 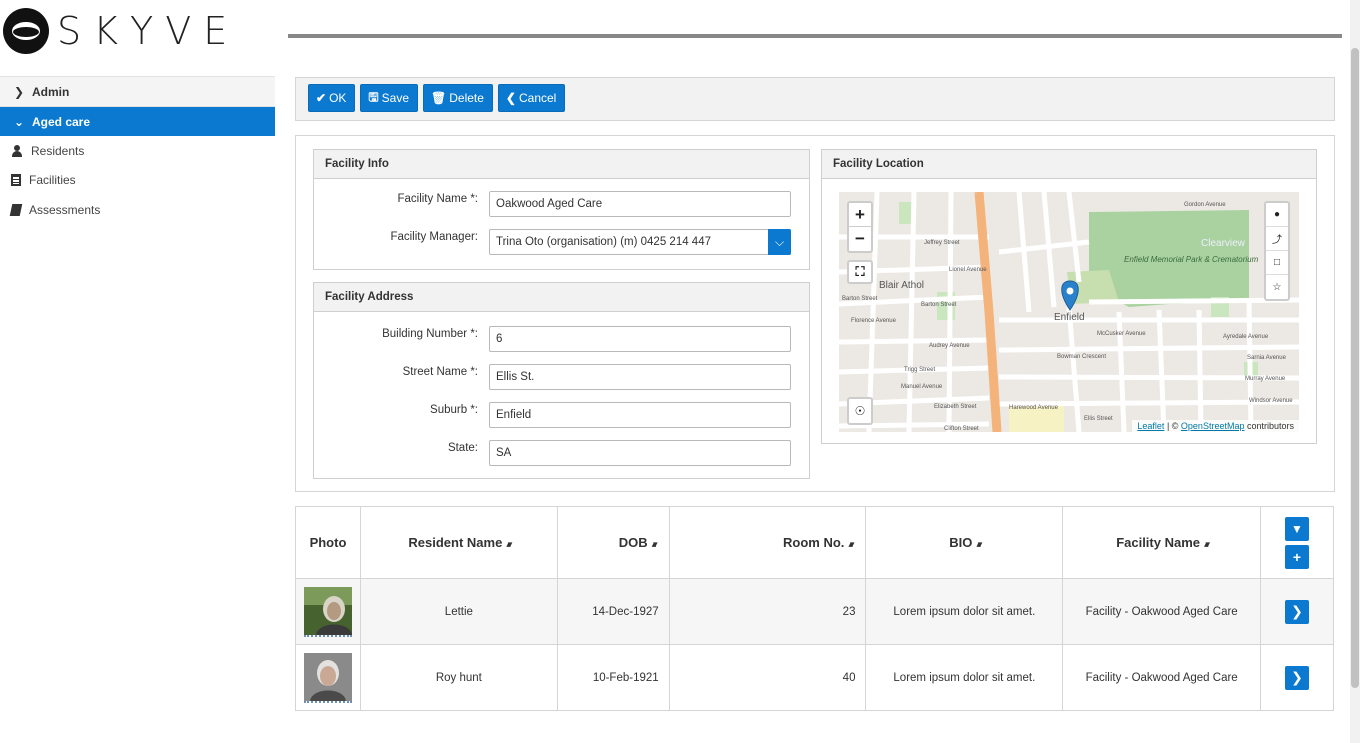 What do you see at coordinates (767, 542) in the screenshot?
I see `column-header-room-no: Room No. ▴▾` at bounding box center [767, 542].